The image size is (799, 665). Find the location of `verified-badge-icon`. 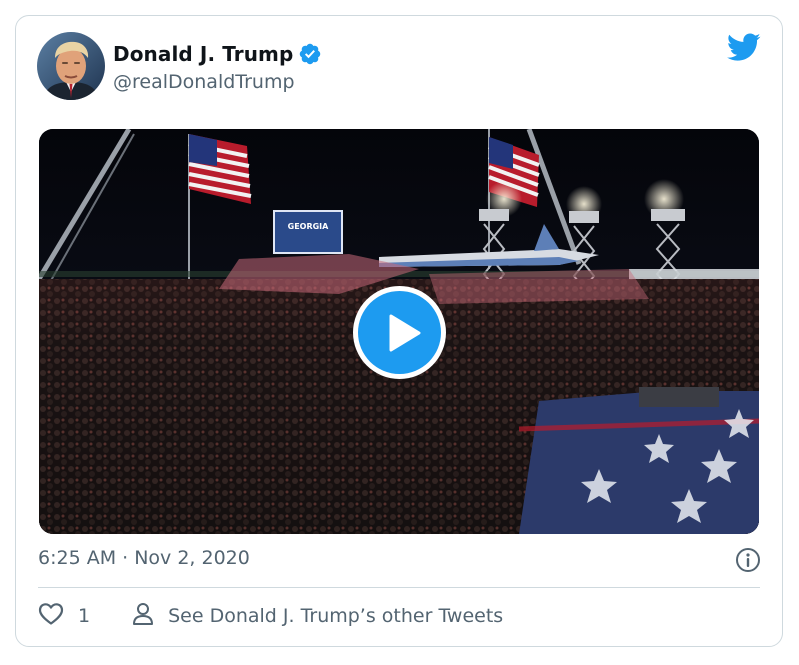

verified-badge-icon is located at coordinates (310, 54).